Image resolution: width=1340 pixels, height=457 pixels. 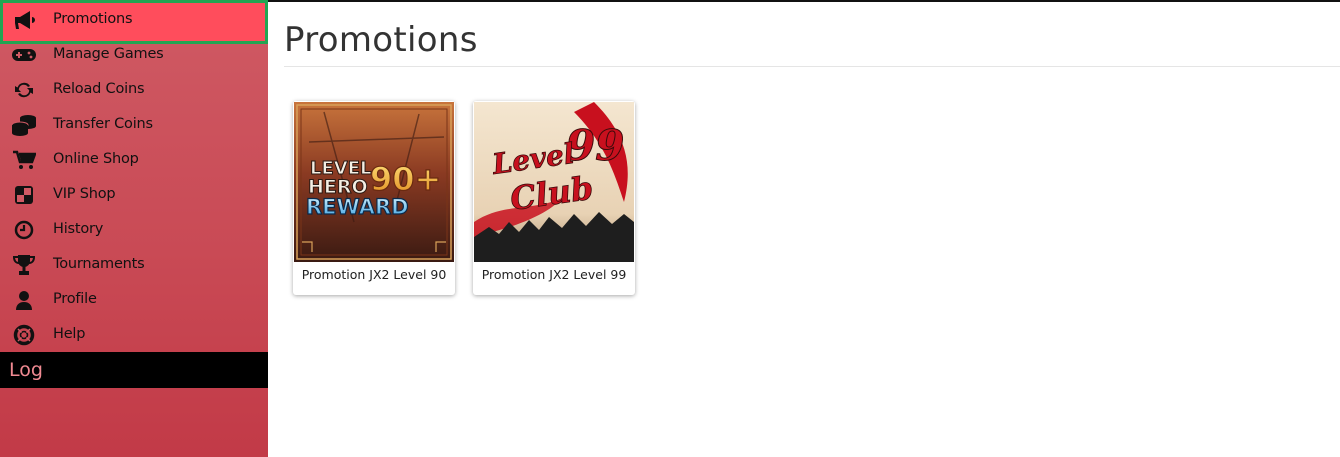 I want to click on user-icon, so click(x=24, y=300).